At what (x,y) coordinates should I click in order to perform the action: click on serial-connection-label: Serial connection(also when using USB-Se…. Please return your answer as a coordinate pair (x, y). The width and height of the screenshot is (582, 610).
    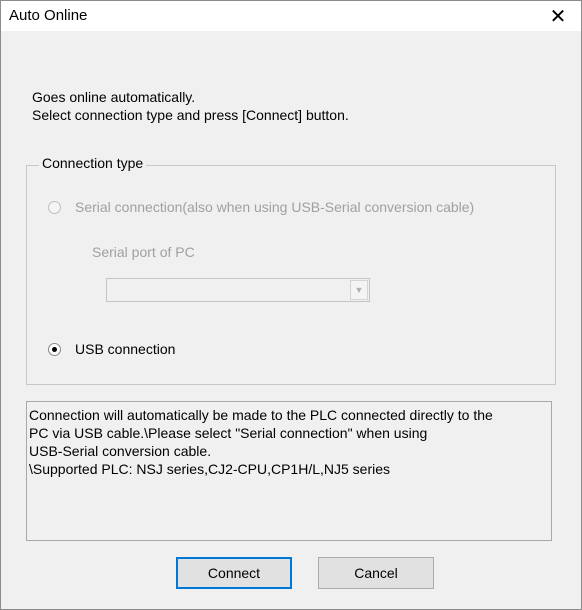
    Looking at the image, I should click on (275, 207).